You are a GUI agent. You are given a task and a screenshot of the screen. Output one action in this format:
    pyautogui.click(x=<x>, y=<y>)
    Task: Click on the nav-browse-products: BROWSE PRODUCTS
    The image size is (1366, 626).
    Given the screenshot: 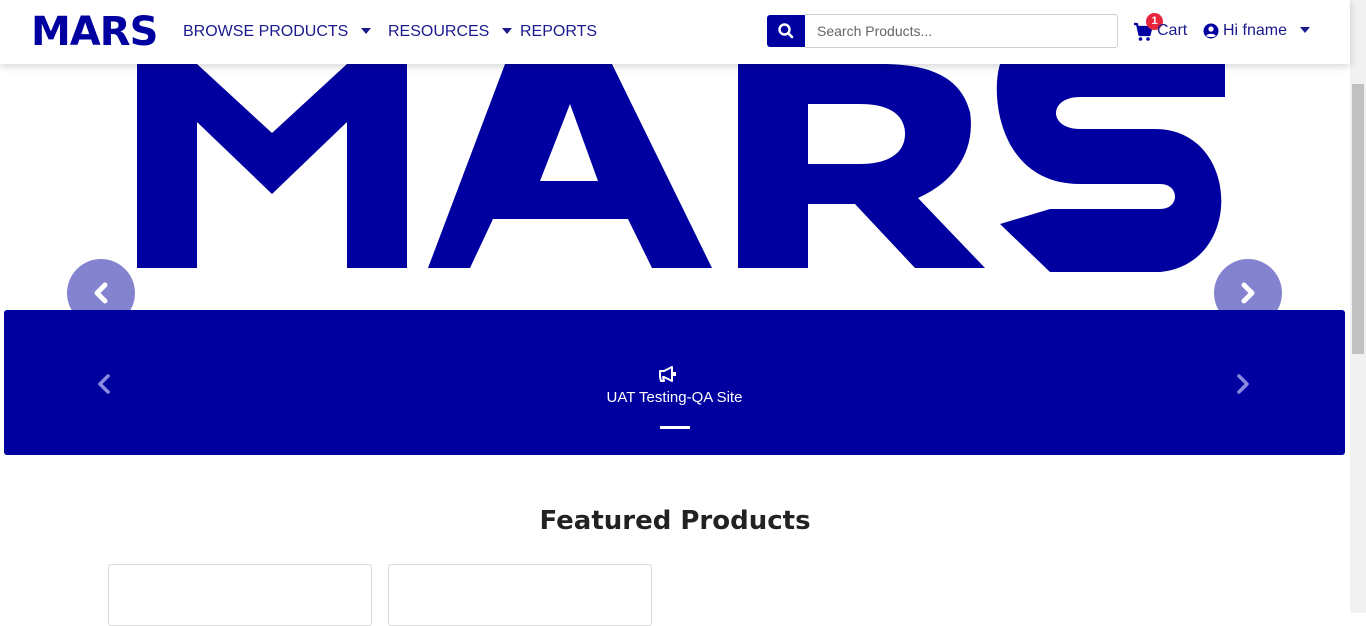 What is the action you would take?
    pyautogui.click(x=277, y=32)
    